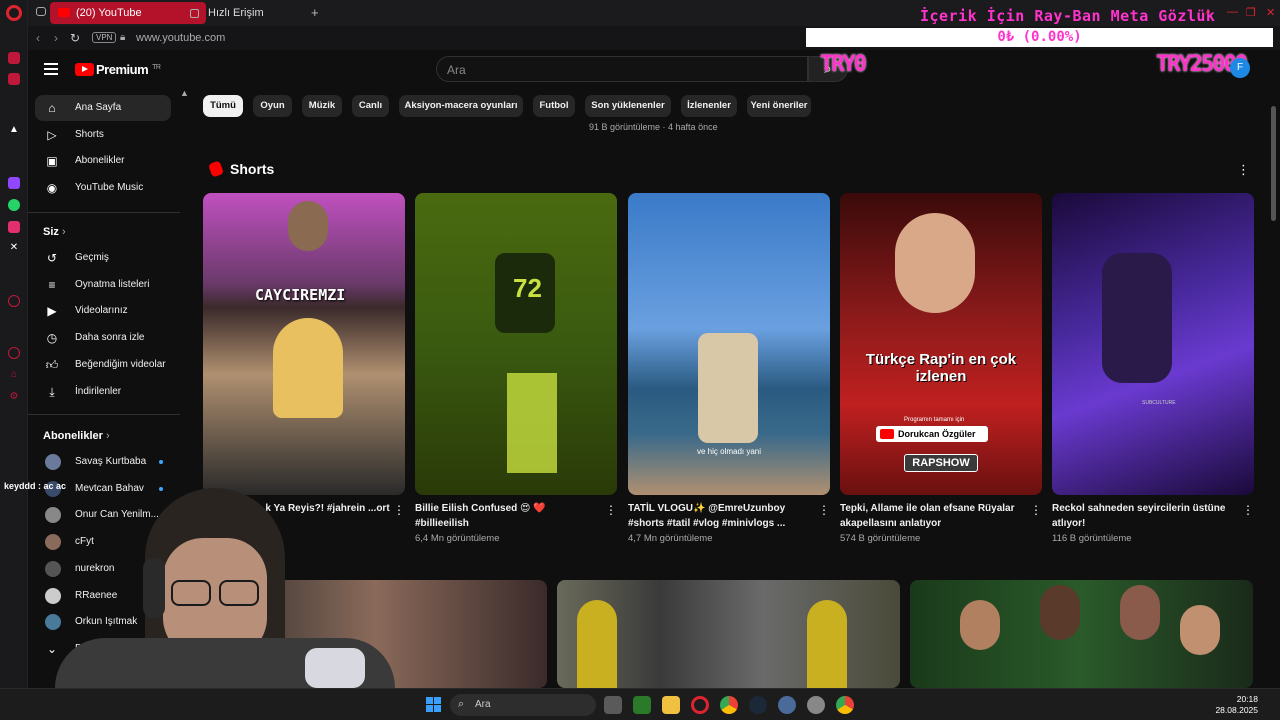 This screenshot has height=720, width=1280. I want to click on pinboard-icon, so click(14, 58).